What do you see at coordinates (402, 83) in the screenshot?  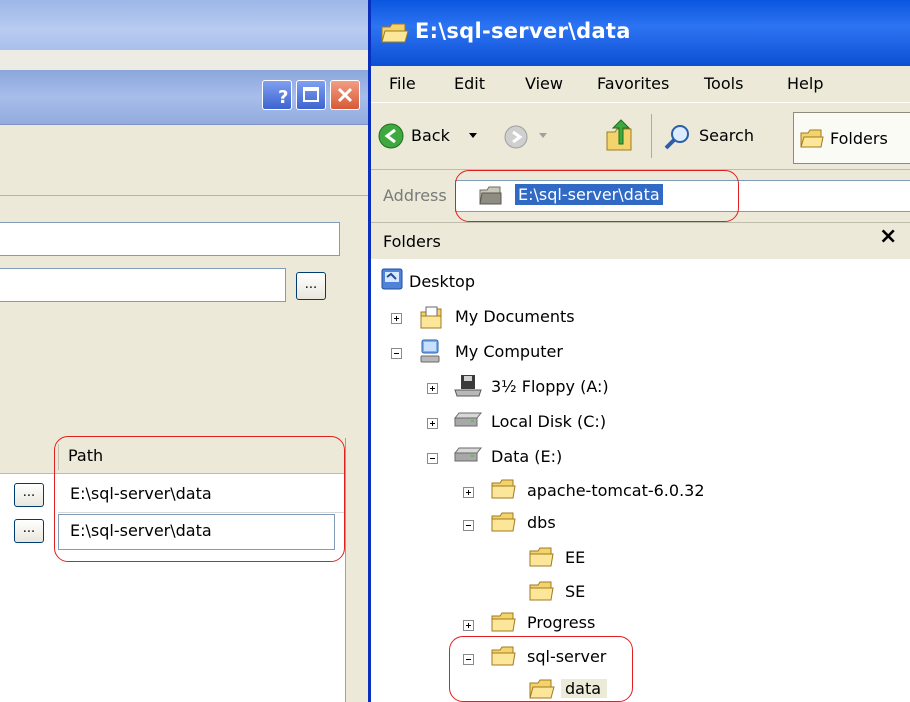 I see `menu-file: File` at bounding box center [402, 83].